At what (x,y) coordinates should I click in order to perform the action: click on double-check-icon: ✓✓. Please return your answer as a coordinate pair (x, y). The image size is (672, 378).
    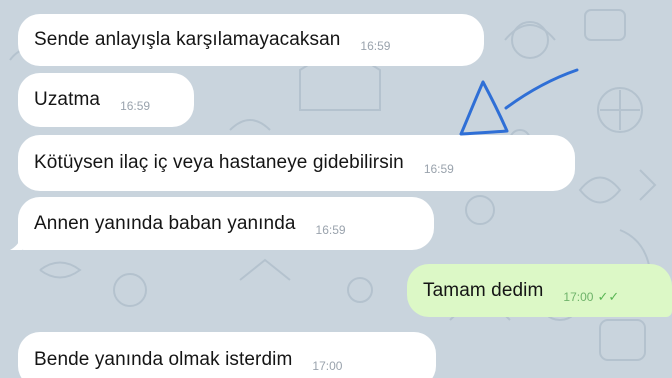
    Looking at the image, I should click on (608, 296).